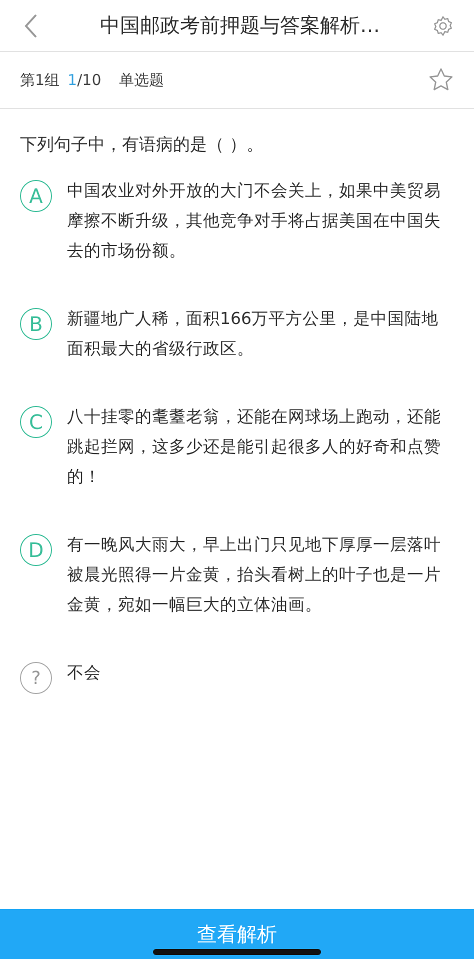 Image resolution: width=474 pixels, height=959 pixels. Describe the element at coordinates (237, 934) in the screenshot. I see `view-analysis-button: 查看解析` at that location.